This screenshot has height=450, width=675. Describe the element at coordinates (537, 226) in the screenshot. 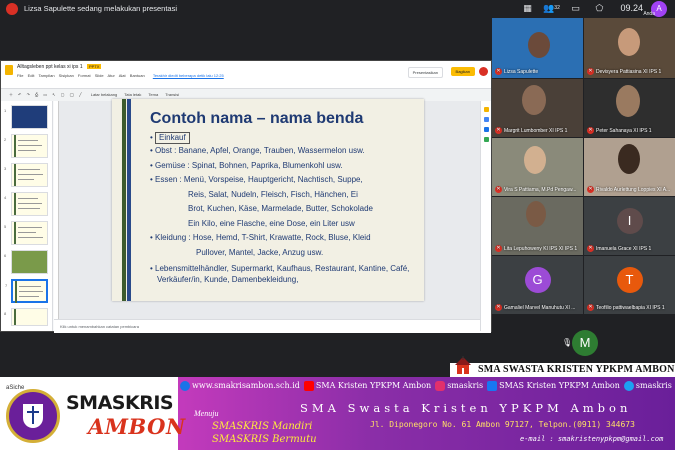

I see `participant-tile: ✕ Lita Lepuhoweny KI IPS XI IPS 1` at that location.